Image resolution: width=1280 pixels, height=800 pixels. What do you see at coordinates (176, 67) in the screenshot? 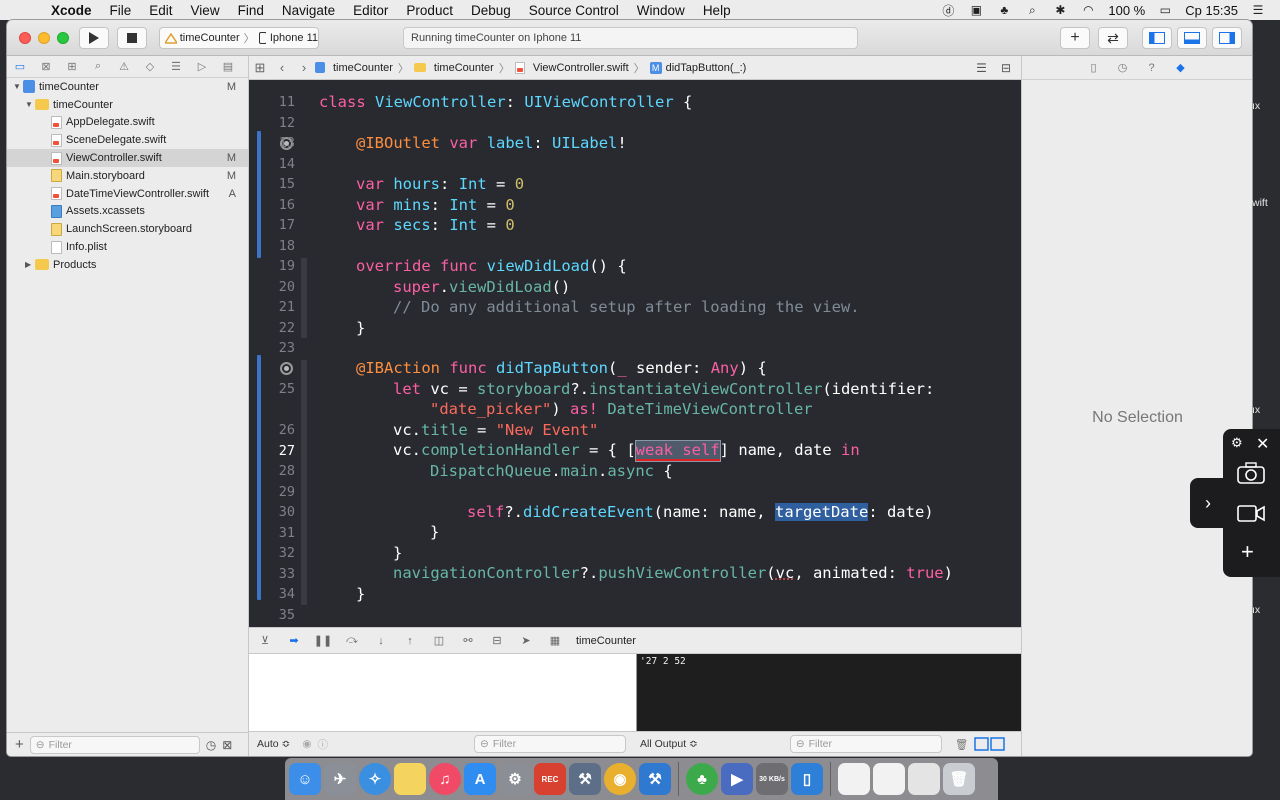
I see `debug-icon: ☰` at bounding box center [176, 67].